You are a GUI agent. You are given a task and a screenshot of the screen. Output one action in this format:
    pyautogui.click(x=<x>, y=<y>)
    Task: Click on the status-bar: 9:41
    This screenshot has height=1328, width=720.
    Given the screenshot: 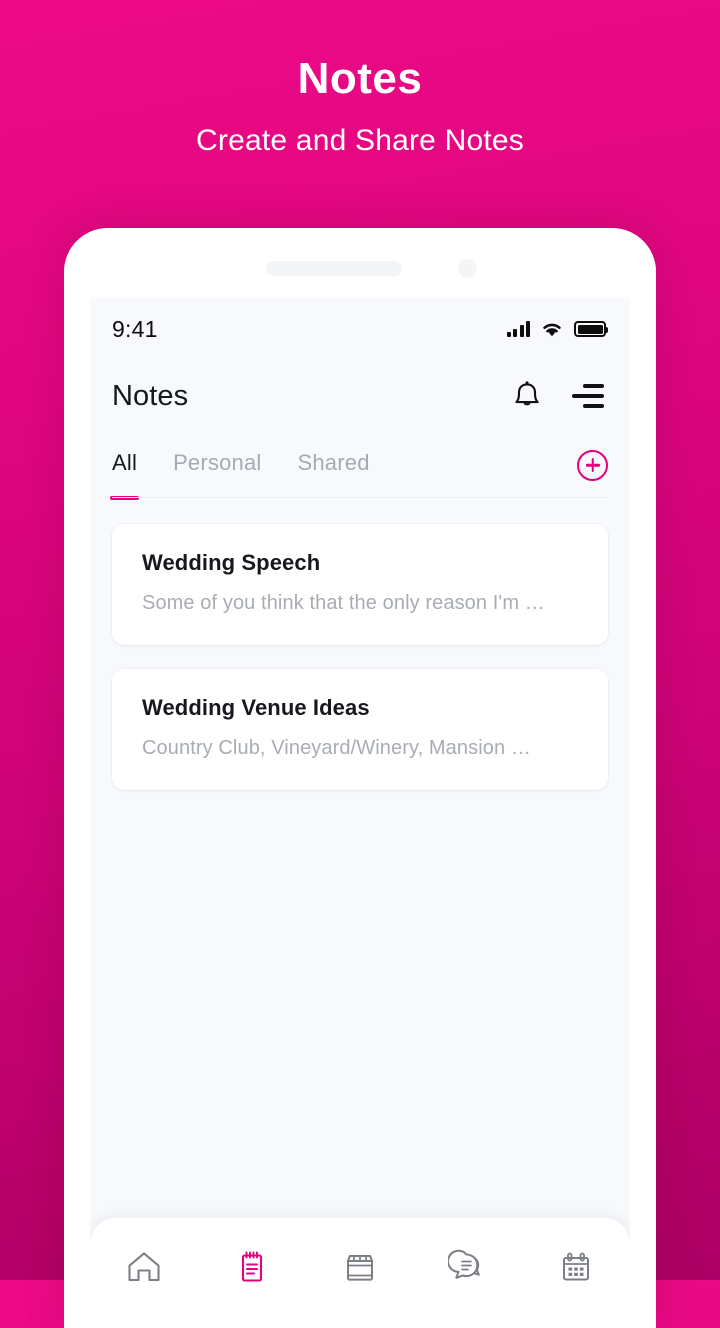 What is the action you would take?
    pyautogui.click(x=360, y=329)
    